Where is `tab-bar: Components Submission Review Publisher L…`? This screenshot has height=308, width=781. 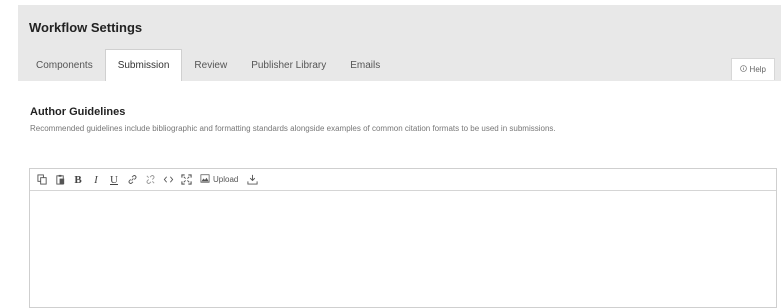 tab-bar: Components Submission Review Publisher L… is located at coordinates (208, 65).